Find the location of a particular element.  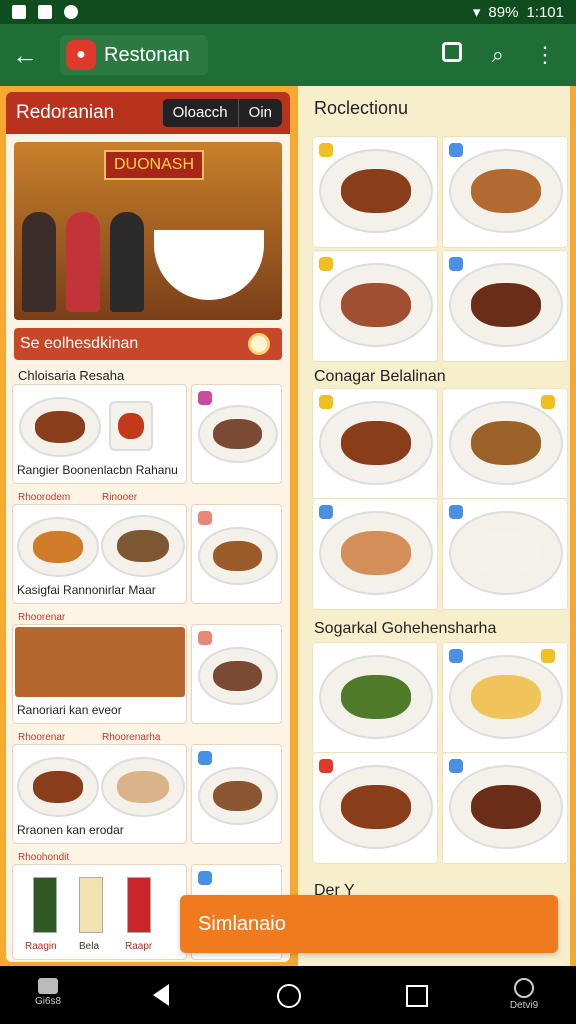

menu-card-text: Ranoriari kan eveor is located at coordinates (69, 710).